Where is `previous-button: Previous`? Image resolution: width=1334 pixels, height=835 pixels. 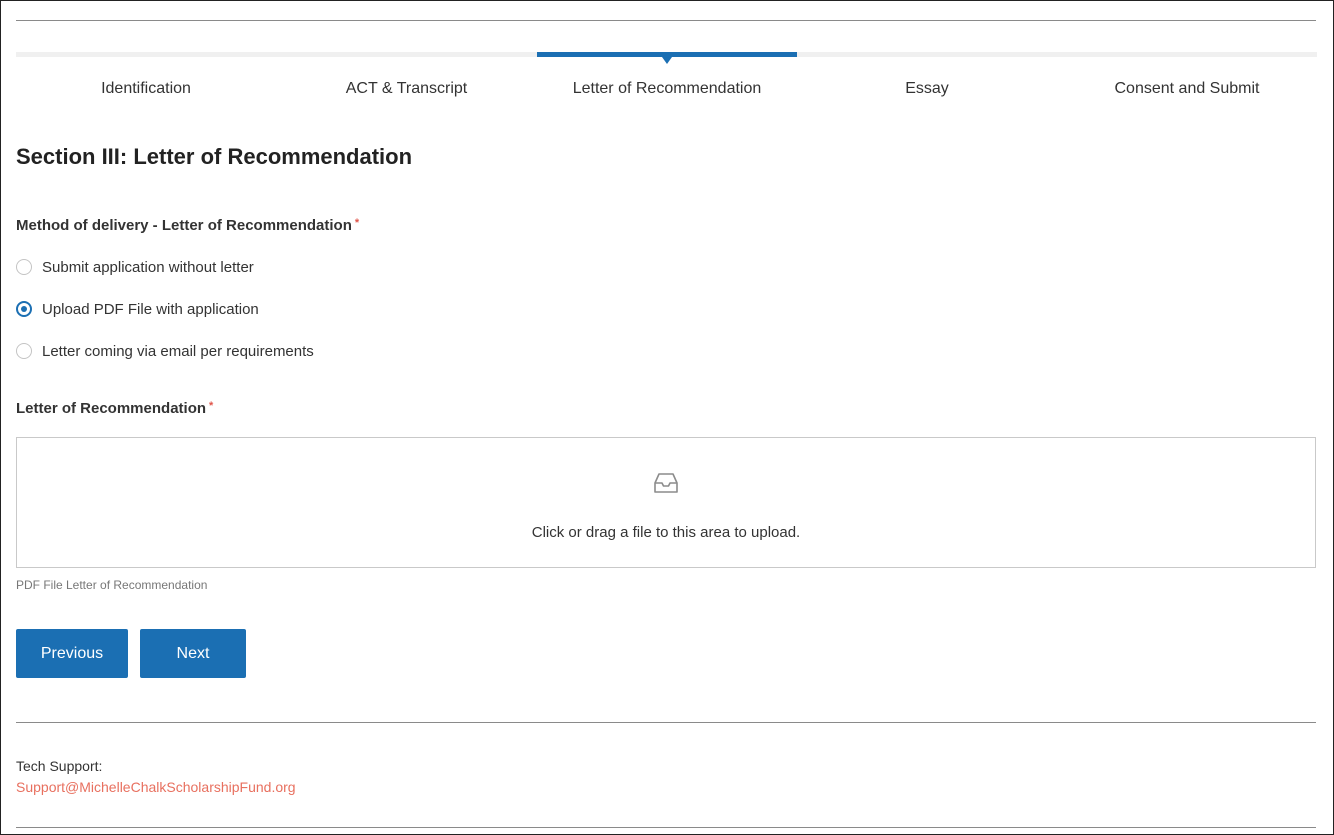
previous-button: Previous is located at coordinates (72, 653).